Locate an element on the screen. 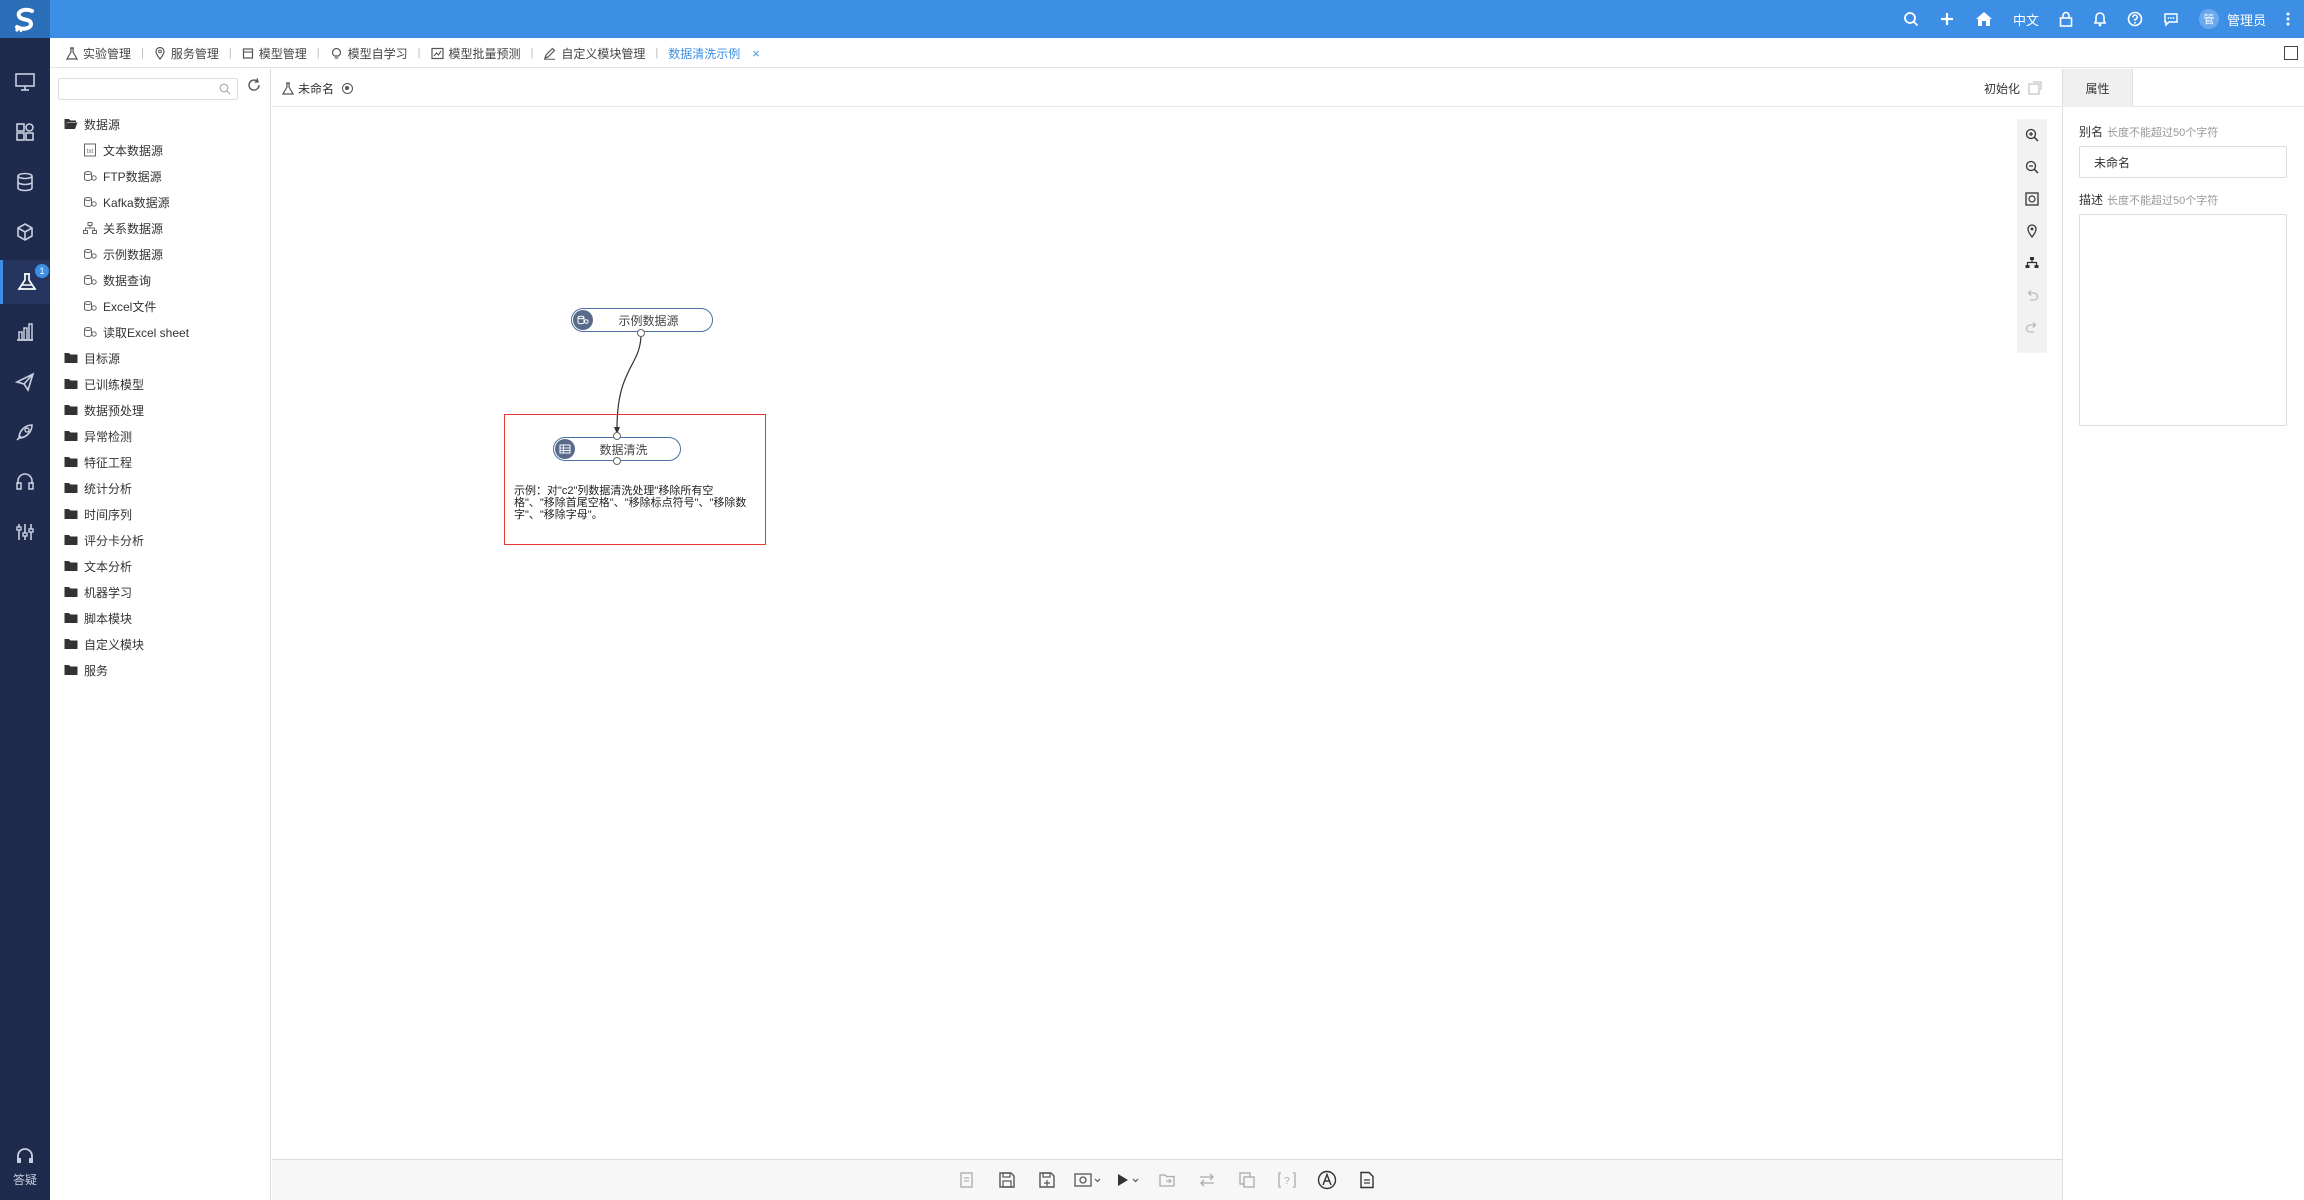  language-switch: 中文 is located at coordinates (2026, 19).